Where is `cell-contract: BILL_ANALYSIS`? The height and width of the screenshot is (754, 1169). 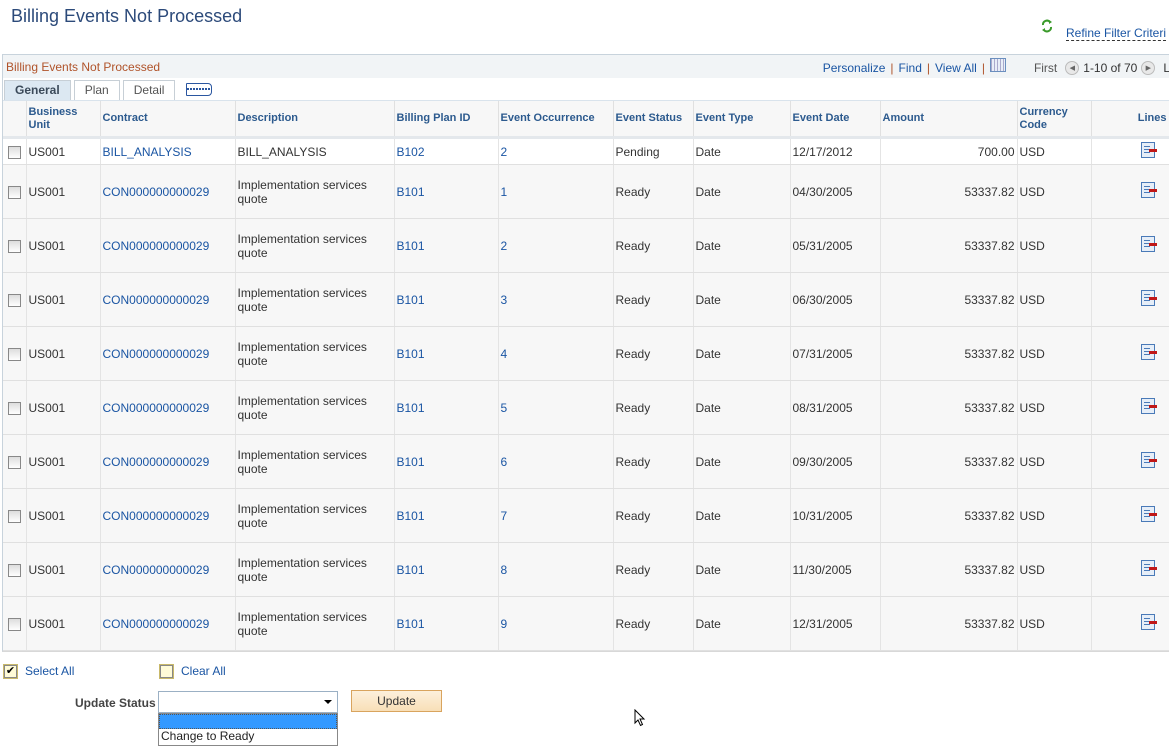 cell-contract: BILL_ANALYSIS is located at coordinates (168, 151).